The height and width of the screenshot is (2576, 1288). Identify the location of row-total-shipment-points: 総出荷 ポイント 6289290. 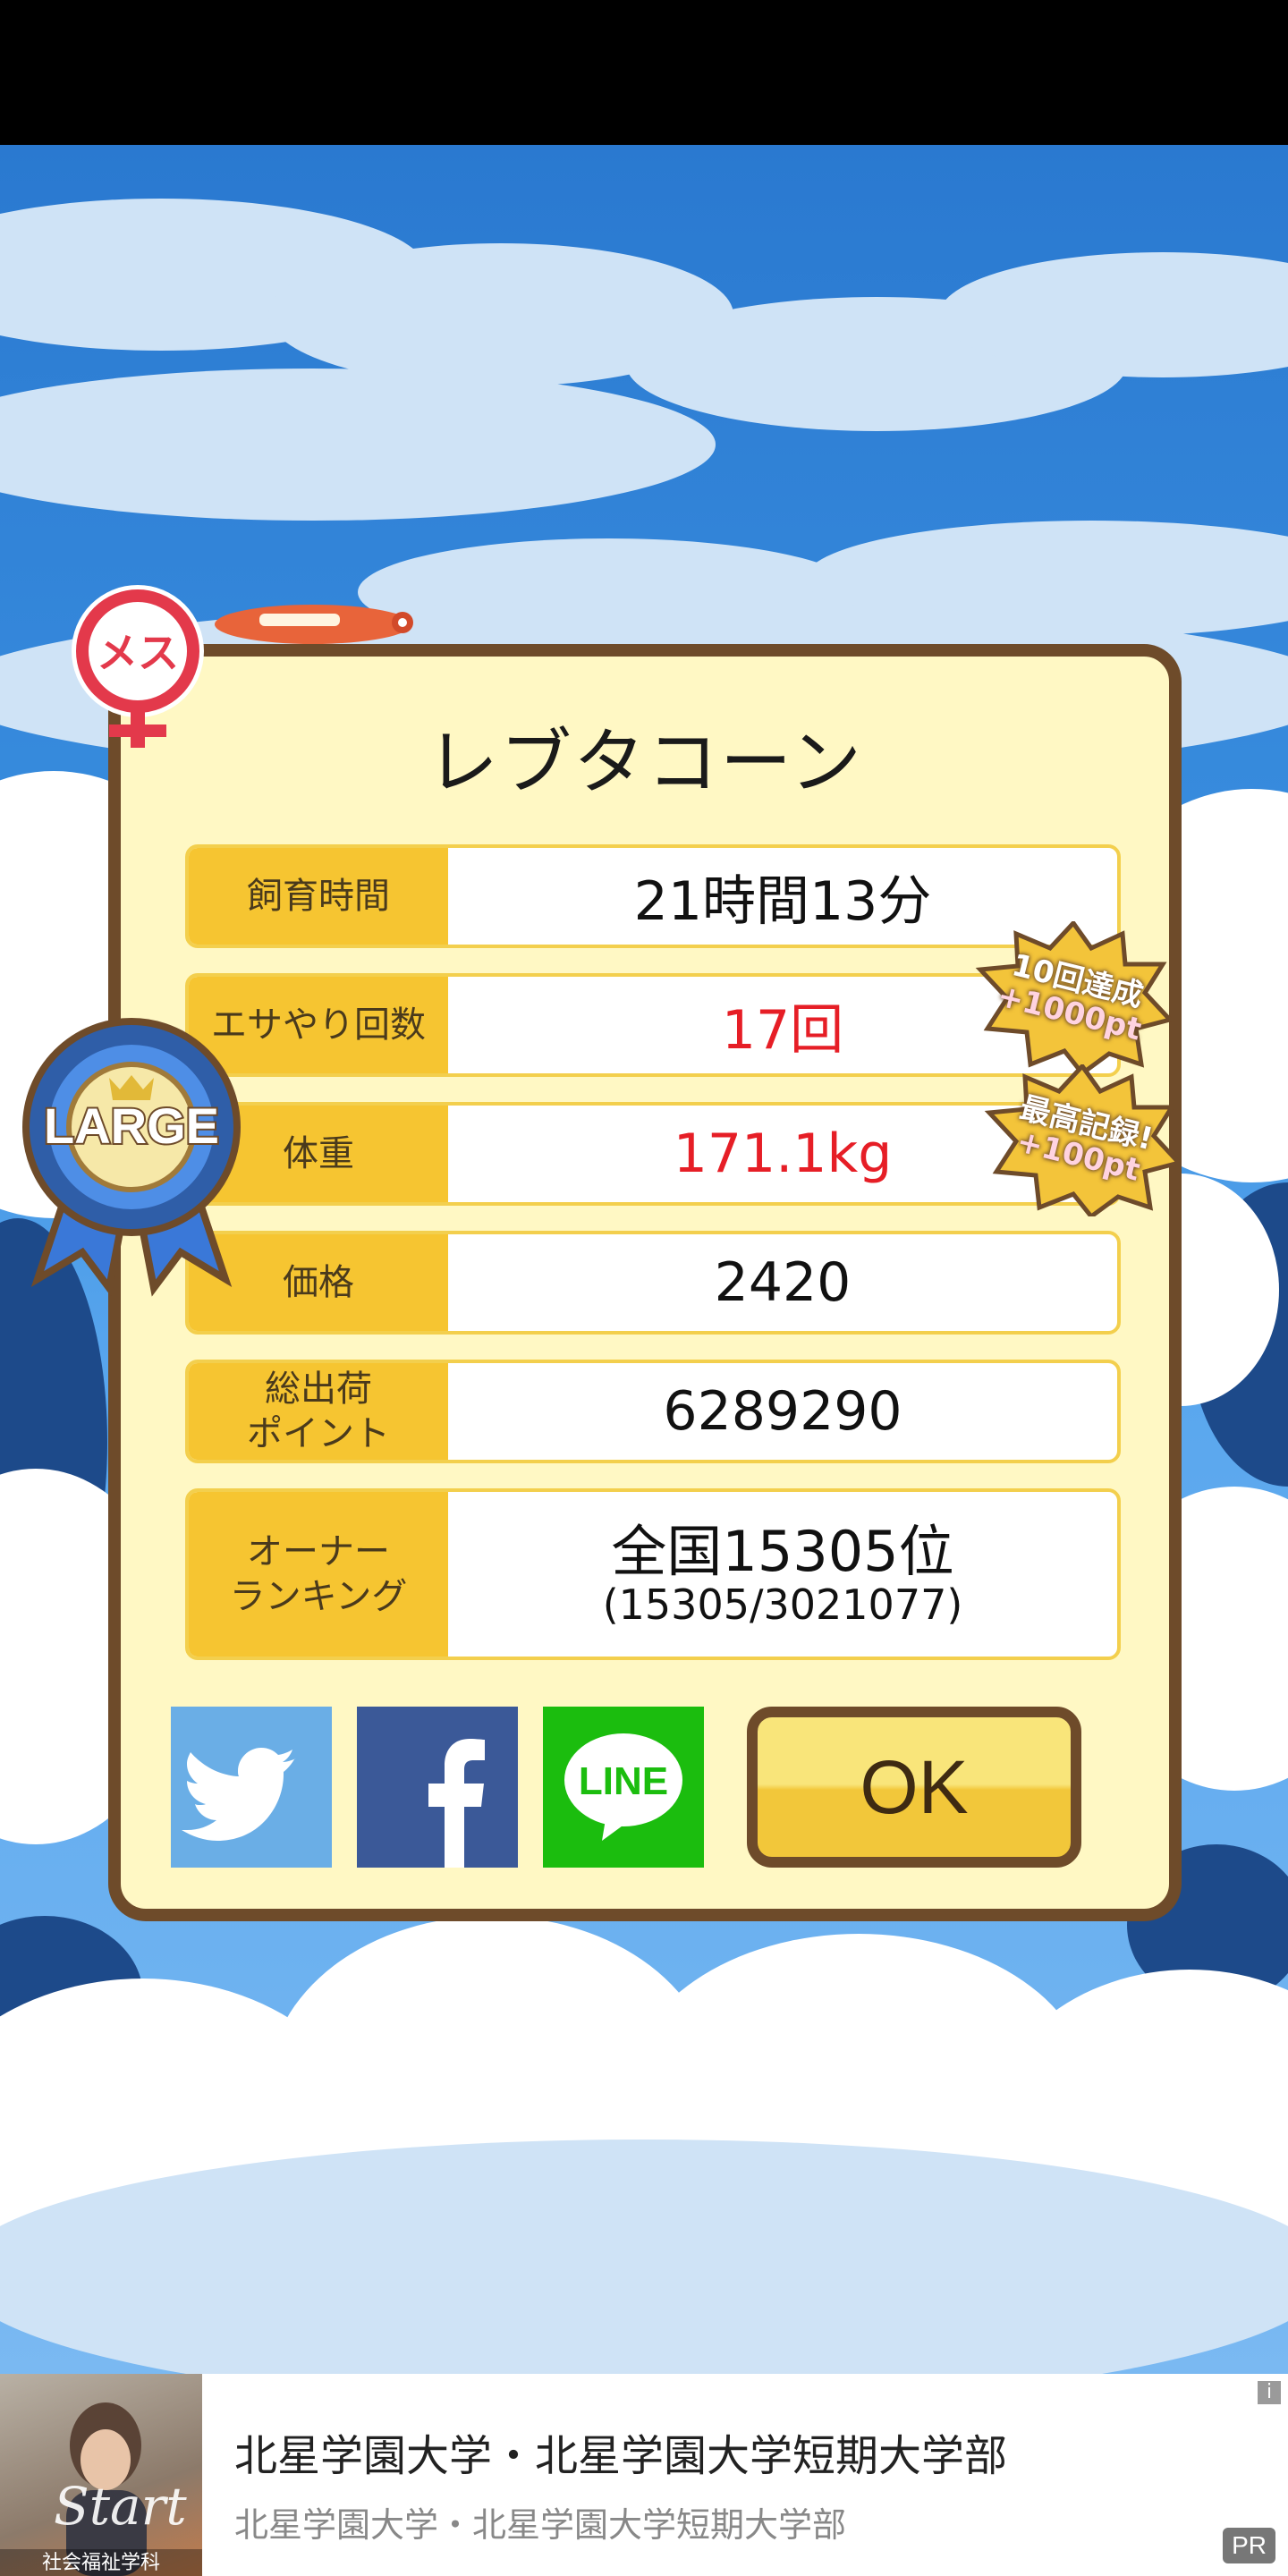
(653, 1411).